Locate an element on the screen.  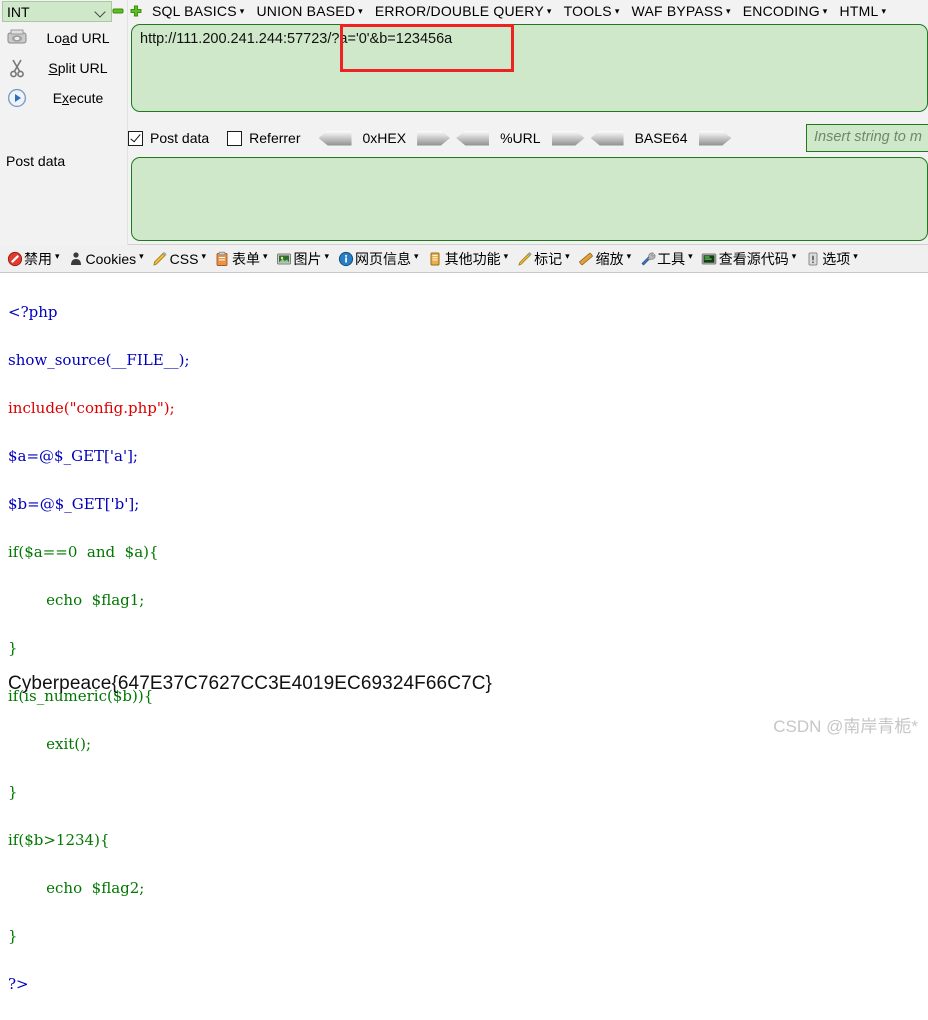
toolbar-item-markup: 标记 ▾ is located at coordinates (543, 259).